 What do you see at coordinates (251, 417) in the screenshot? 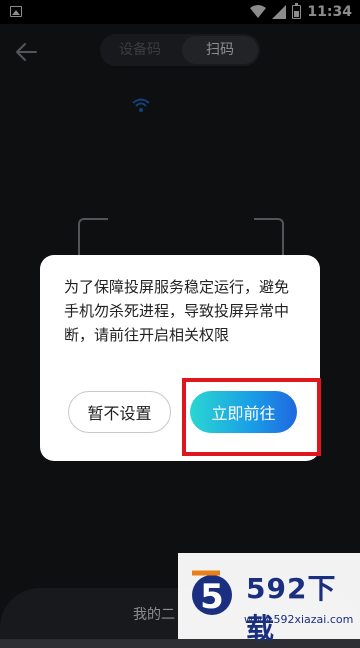
I see `highlight-box` at bounding box center [251, 417].